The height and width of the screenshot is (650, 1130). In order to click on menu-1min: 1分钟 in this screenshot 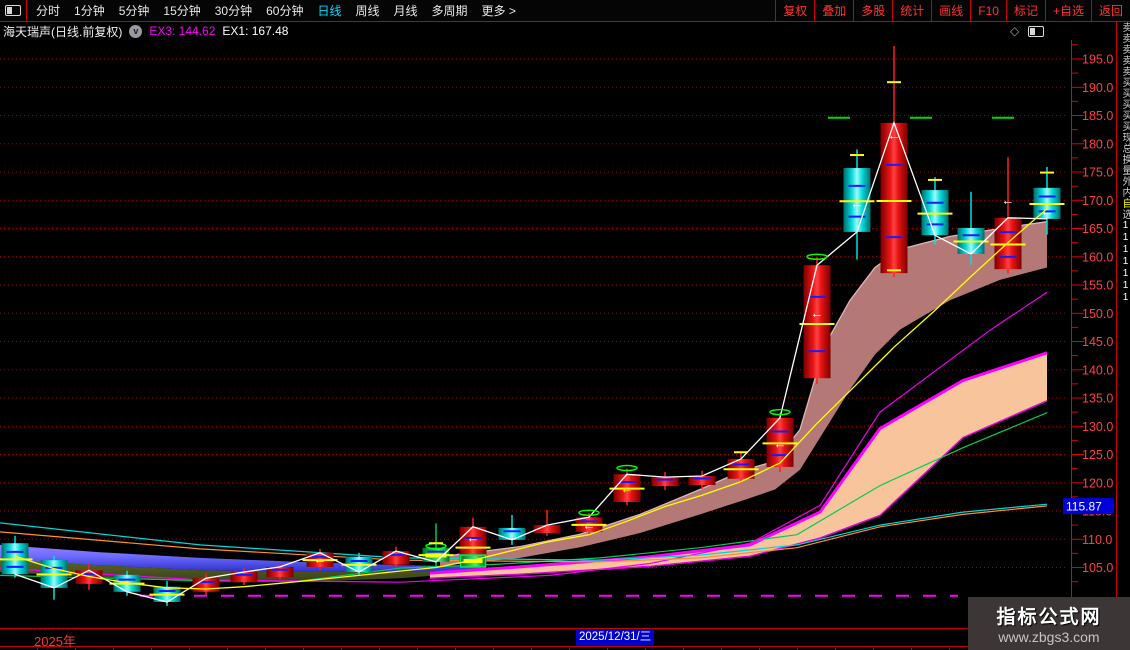, I will do `click(89, 10)`.